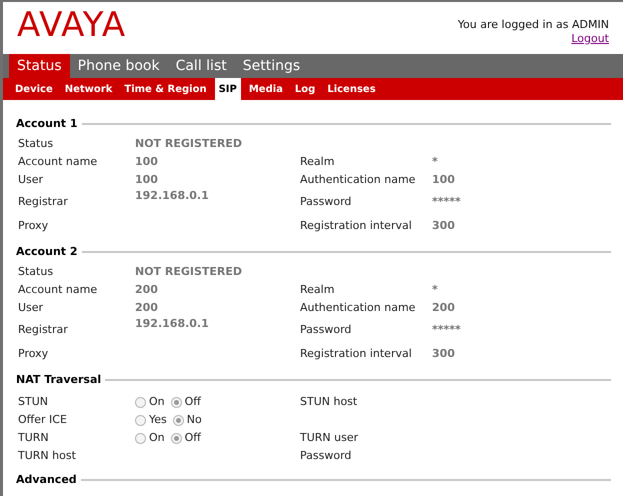 The height and width of the screenshot is (496, 623). What do you see at coordinates (590, 39) in the screenshot?
I see `logout-link: Logout` at bounding box center [590, 39].